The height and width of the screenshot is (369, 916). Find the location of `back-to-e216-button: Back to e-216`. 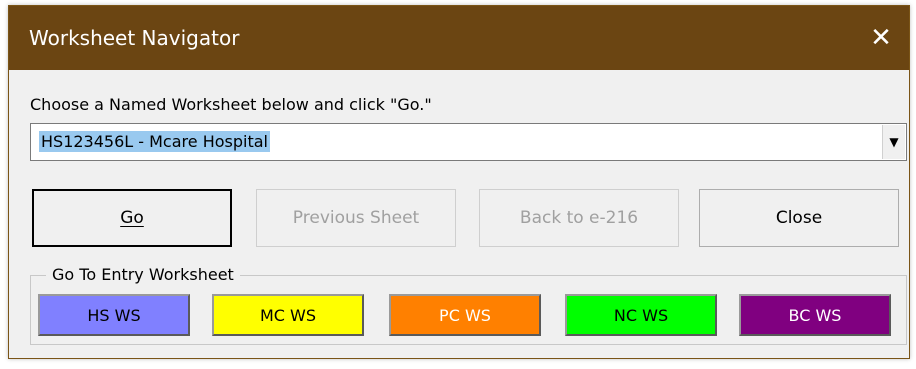

back-to-e216-button: Back to e-216 is located at coordinates (579, 218).